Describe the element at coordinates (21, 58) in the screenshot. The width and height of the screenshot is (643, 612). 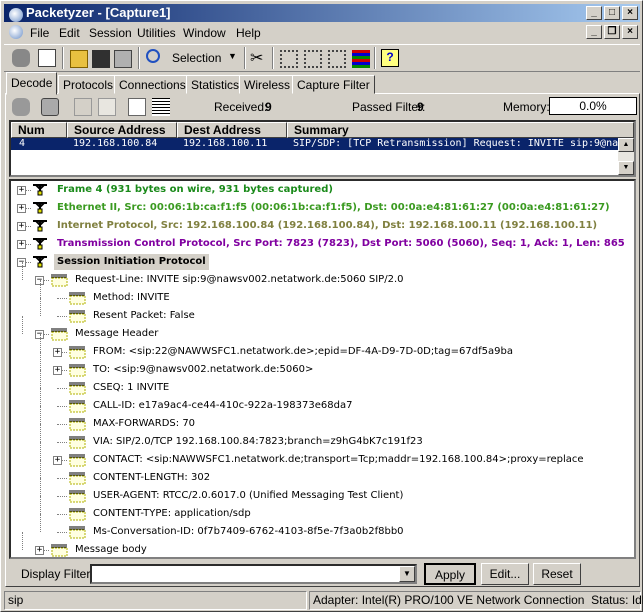
I see `capture-start-icon` at that location.